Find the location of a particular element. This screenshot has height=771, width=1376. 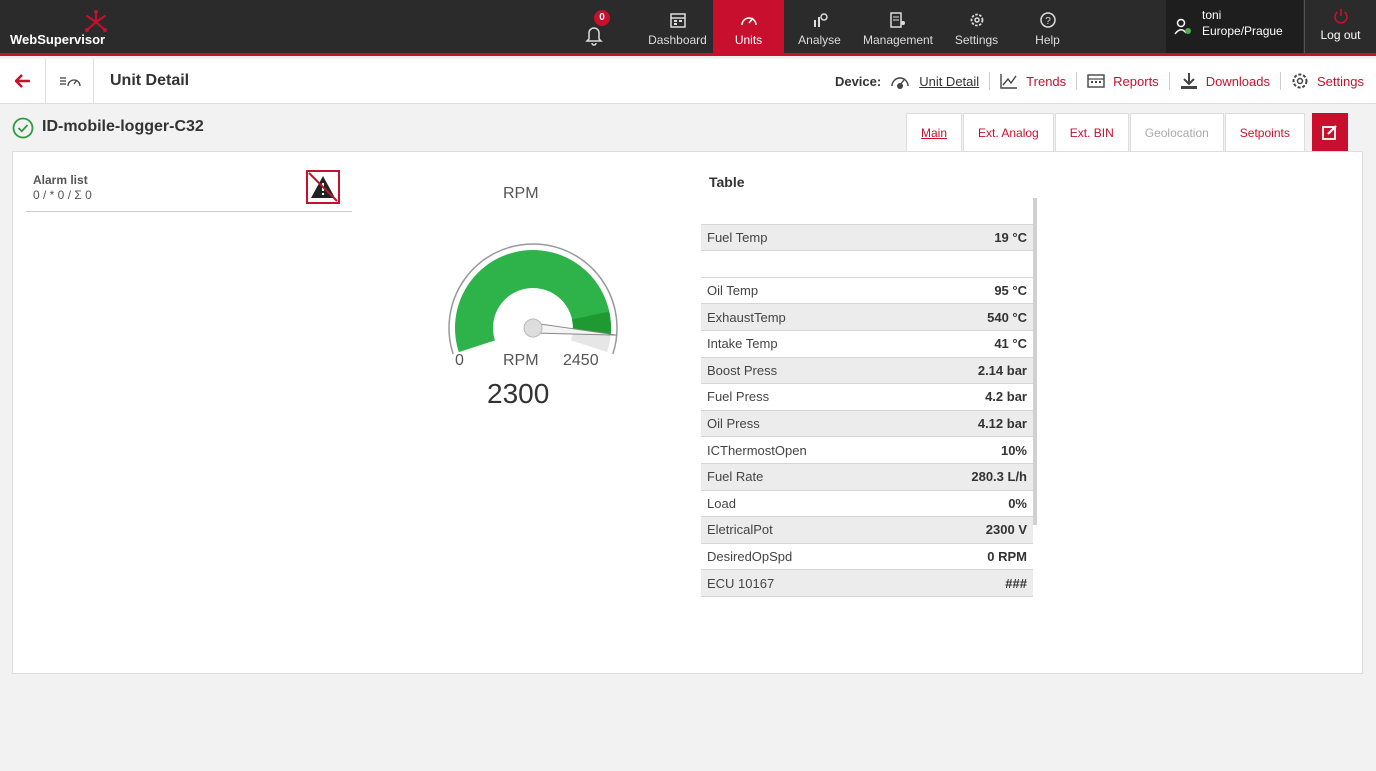

table-row: Oil Temp 95 °C is located at coordinates (867, 291).